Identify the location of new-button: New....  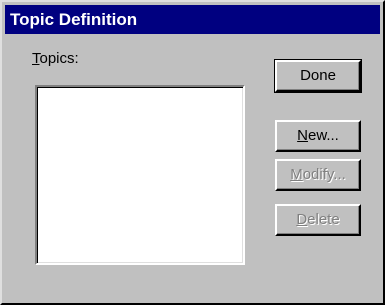
(318, 136).